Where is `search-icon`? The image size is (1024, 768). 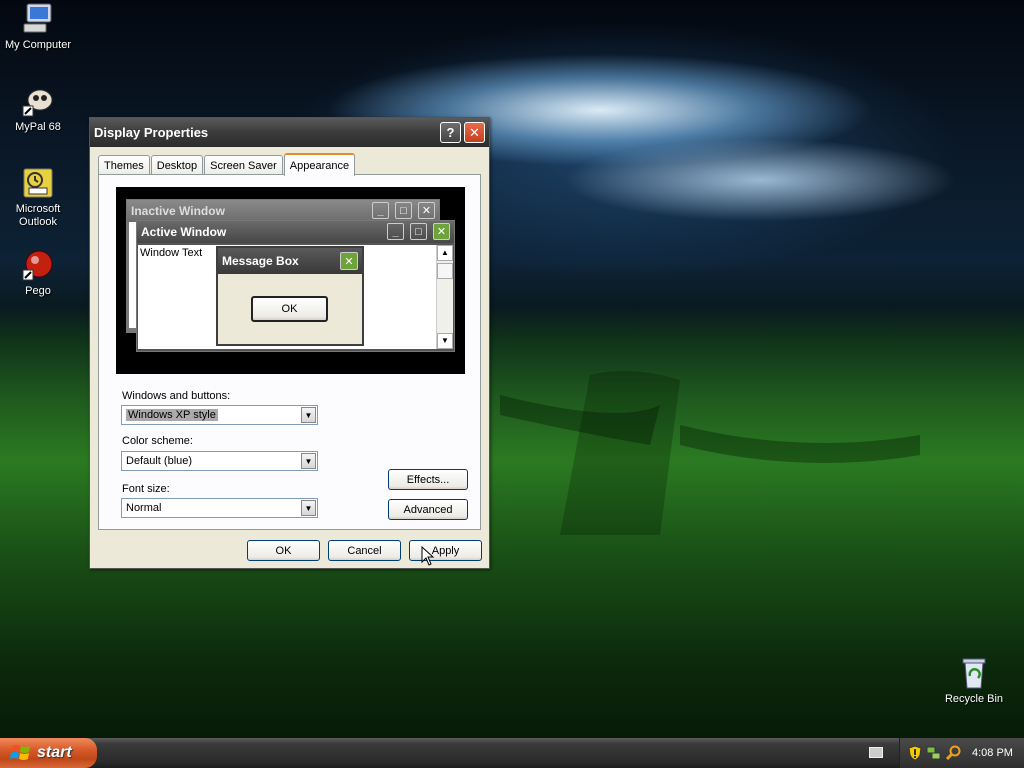
search-icon is located at coordinates (954, 753).